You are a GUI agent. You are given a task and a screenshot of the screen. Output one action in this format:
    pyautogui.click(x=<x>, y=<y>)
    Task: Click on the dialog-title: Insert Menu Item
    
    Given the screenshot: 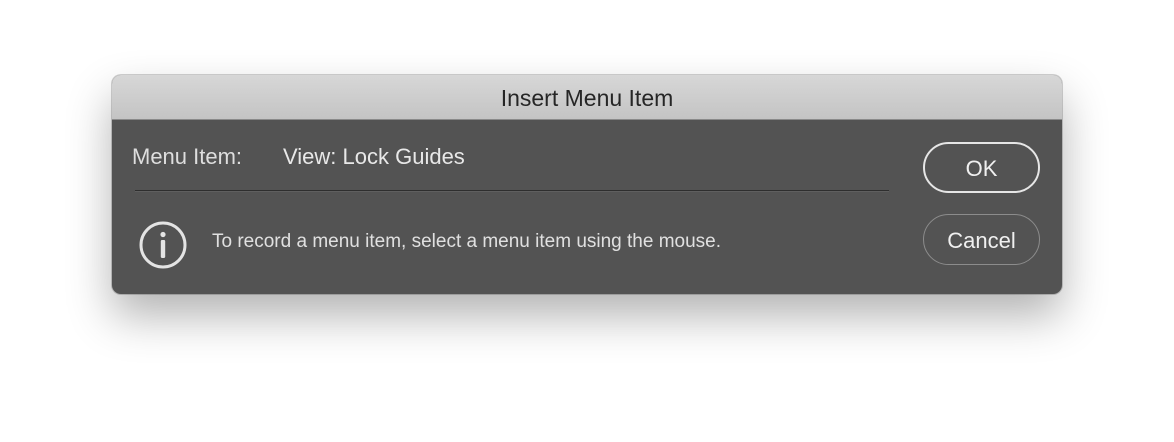 What is the action you would take?
    pyautogui.click(x=587, y=97)
    